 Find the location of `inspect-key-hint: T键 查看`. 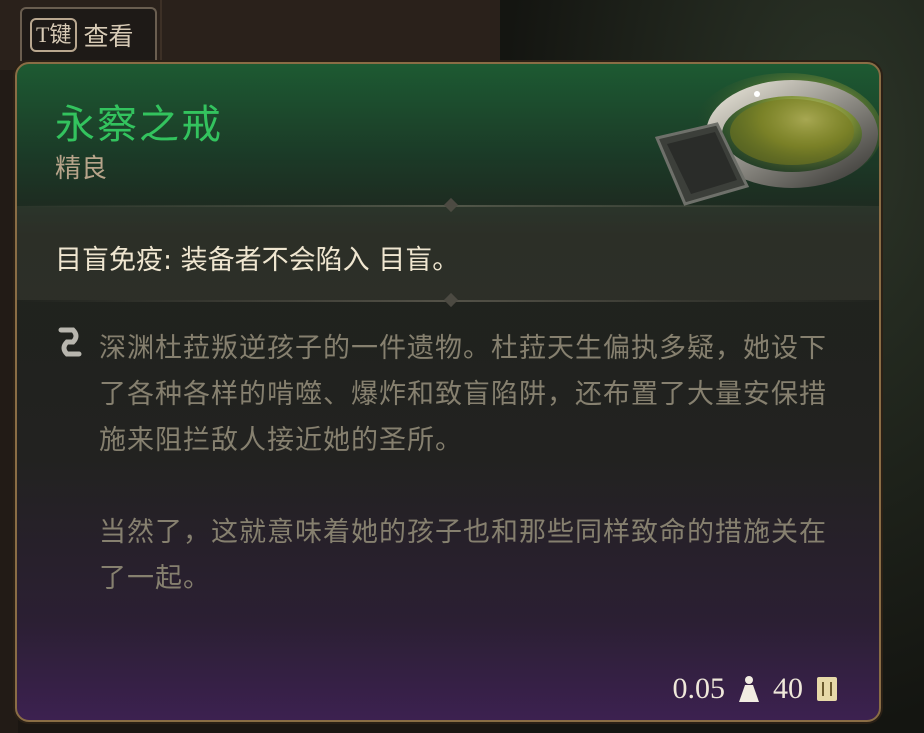

inspect-key-hint: T键 查看 is located at coordinates (88, 34).